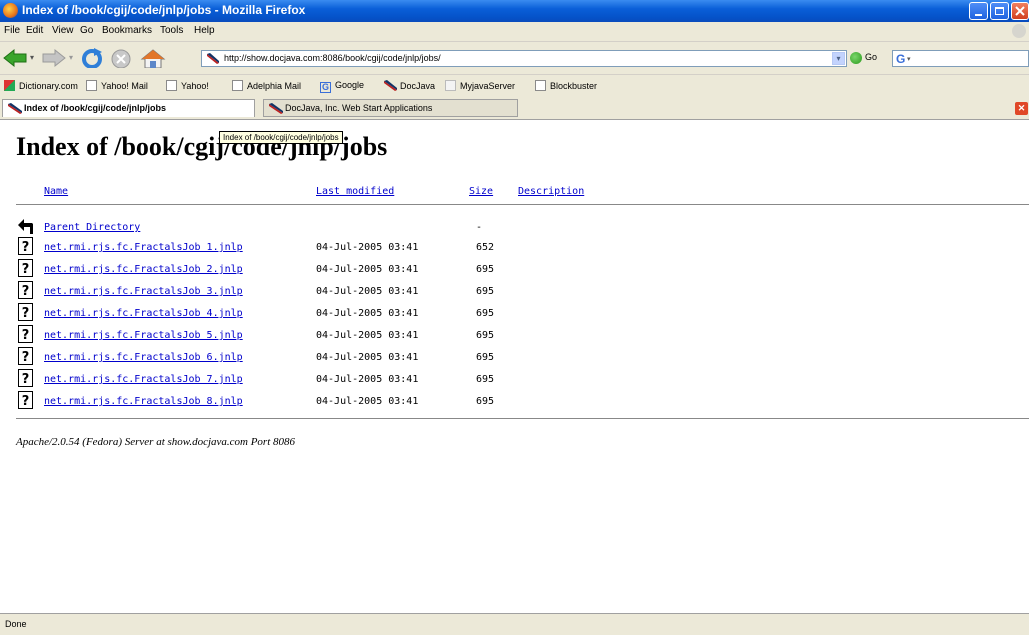 This screenshot has height=635, width=1029. I want to click on file-link: net.rmi.rjs.fc.FractalsJob 1.jnlp, so click(143, 247).